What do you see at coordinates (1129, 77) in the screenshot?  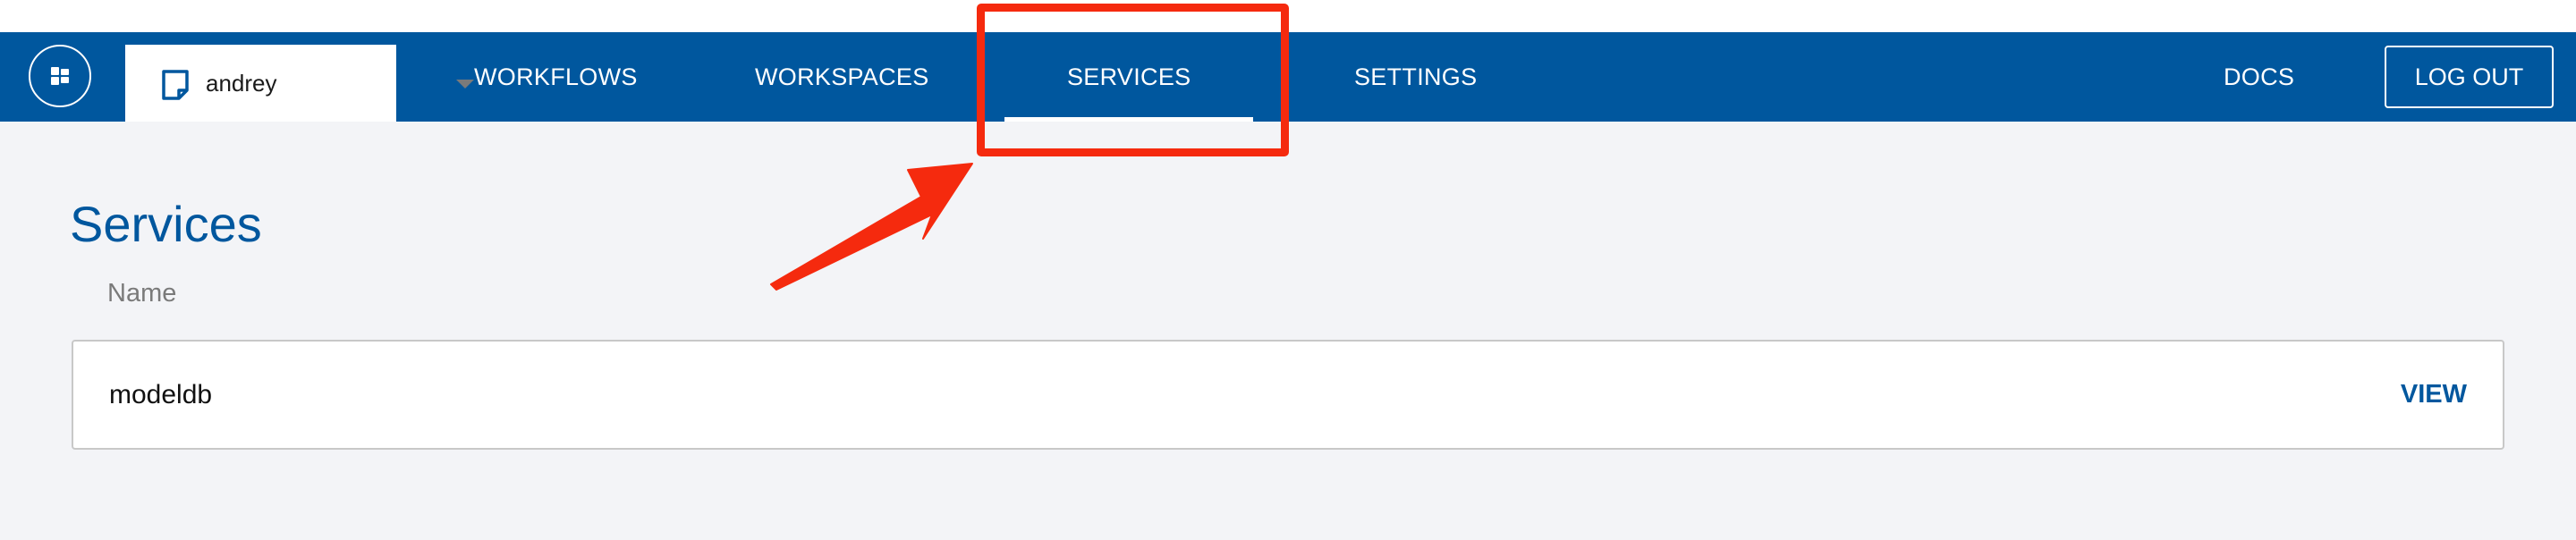 I see `tab-services: SERVICES` at bounding box center [1129, 77].